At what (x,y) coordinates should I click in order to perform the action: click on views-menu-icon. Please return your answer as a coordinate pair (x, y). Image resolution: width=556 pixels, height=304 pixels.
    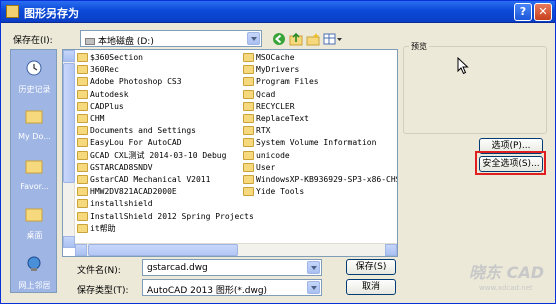
    Looking at the image, I should click on (333, 39).